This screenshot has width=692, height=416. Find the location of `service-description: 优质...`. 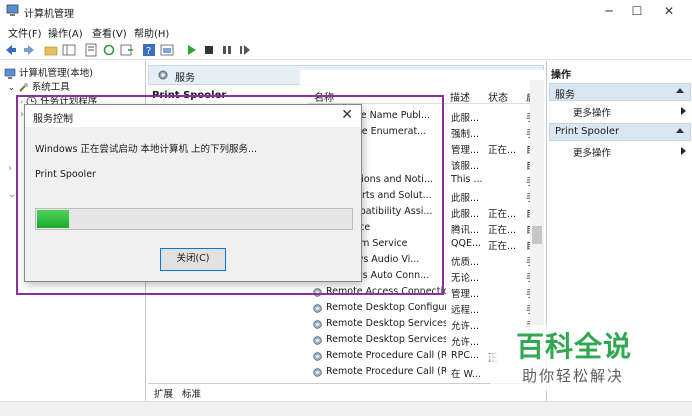

service-description: 优质... is located at coordinates (465, 262).